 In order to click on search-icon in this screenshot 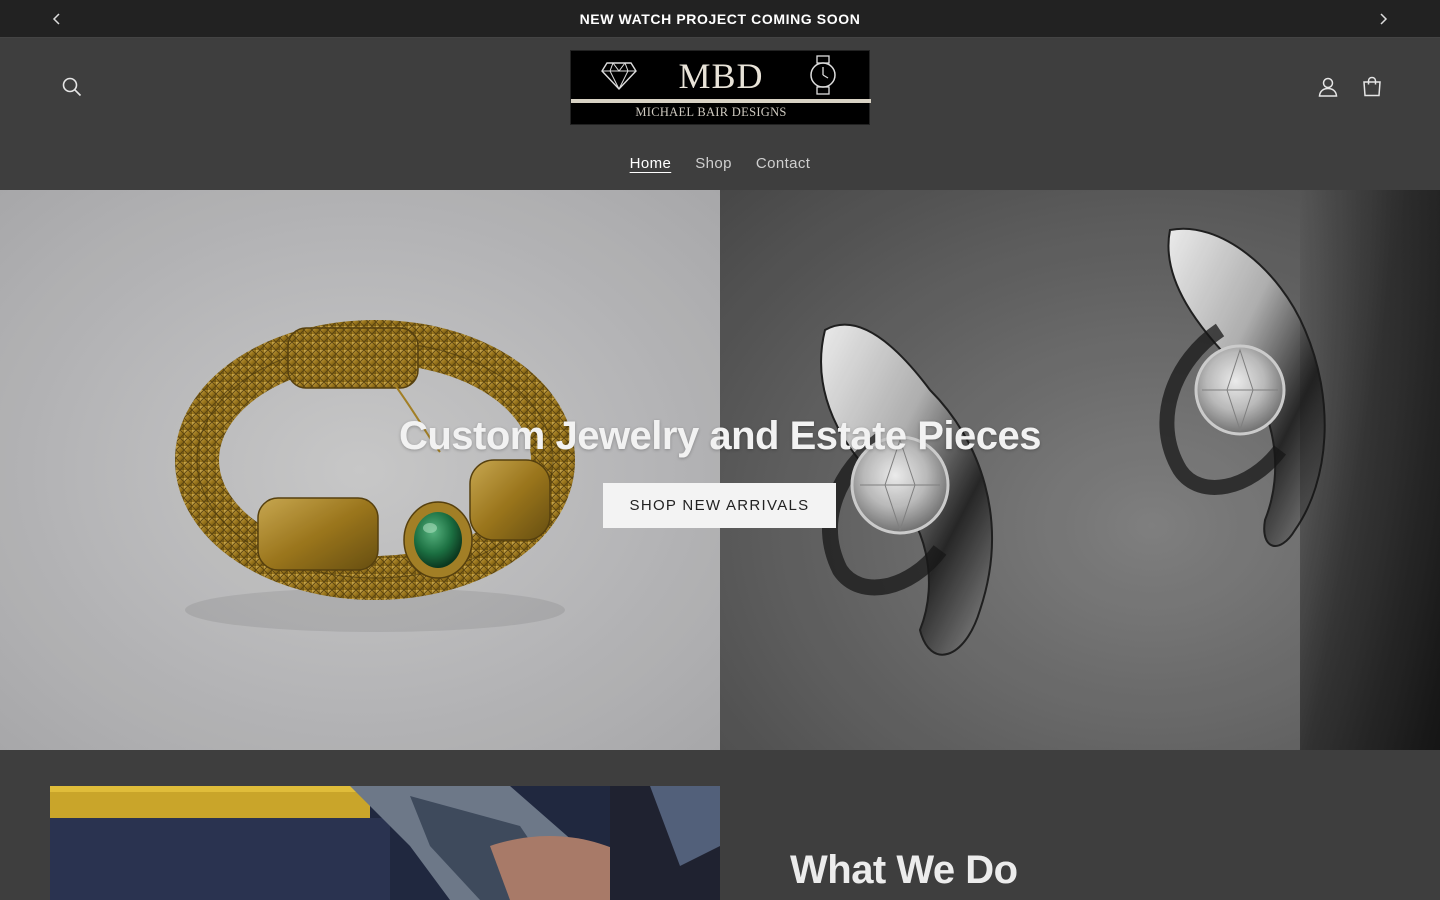, I will do `click(72, 87)`.